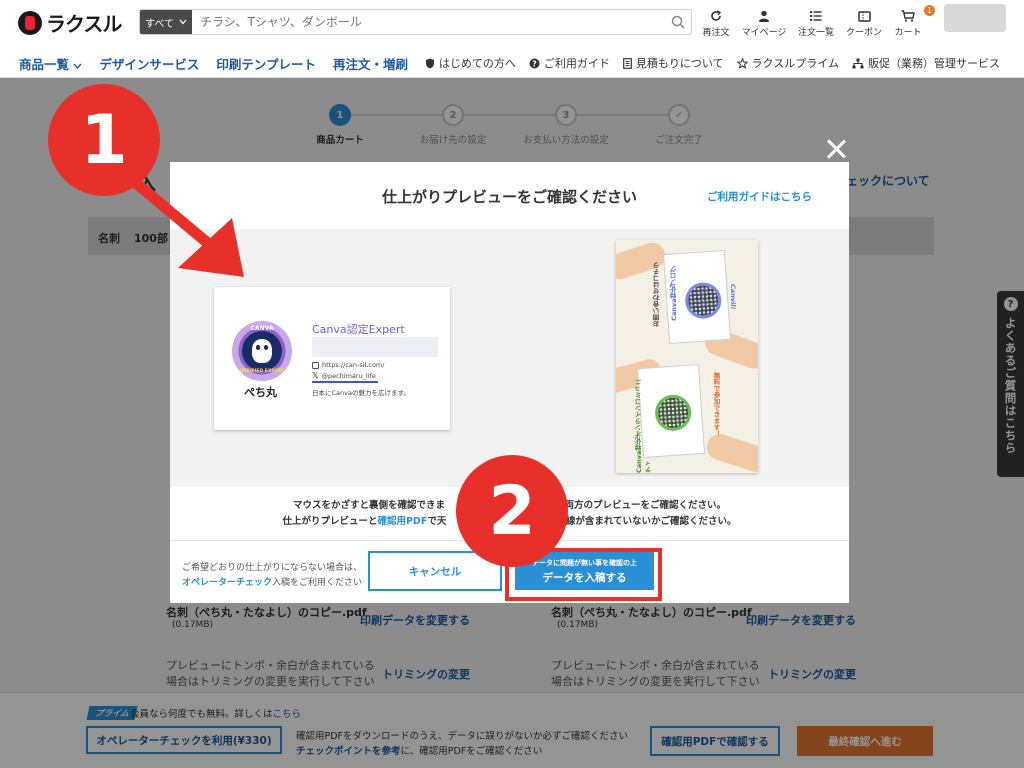 This screenshot has width=1024, height=768. I want to click on step-callout-1: 1, so click(104, 140).